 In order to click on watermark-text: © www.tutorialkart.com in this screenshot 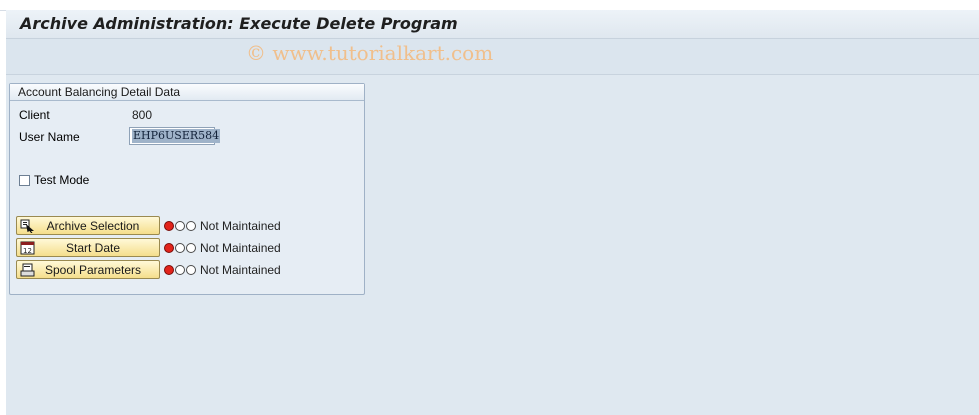, I will do `click(370, 53)`.